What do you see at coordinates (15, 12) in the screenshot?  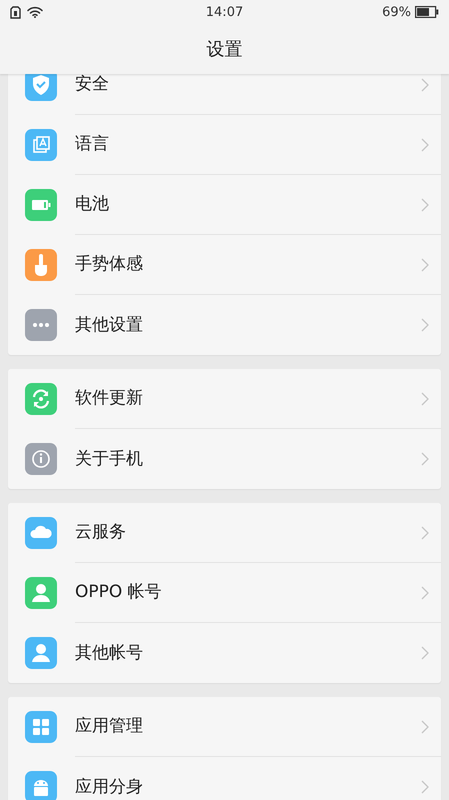 I see `sim-card-icon` at bounding box center [15, 12].